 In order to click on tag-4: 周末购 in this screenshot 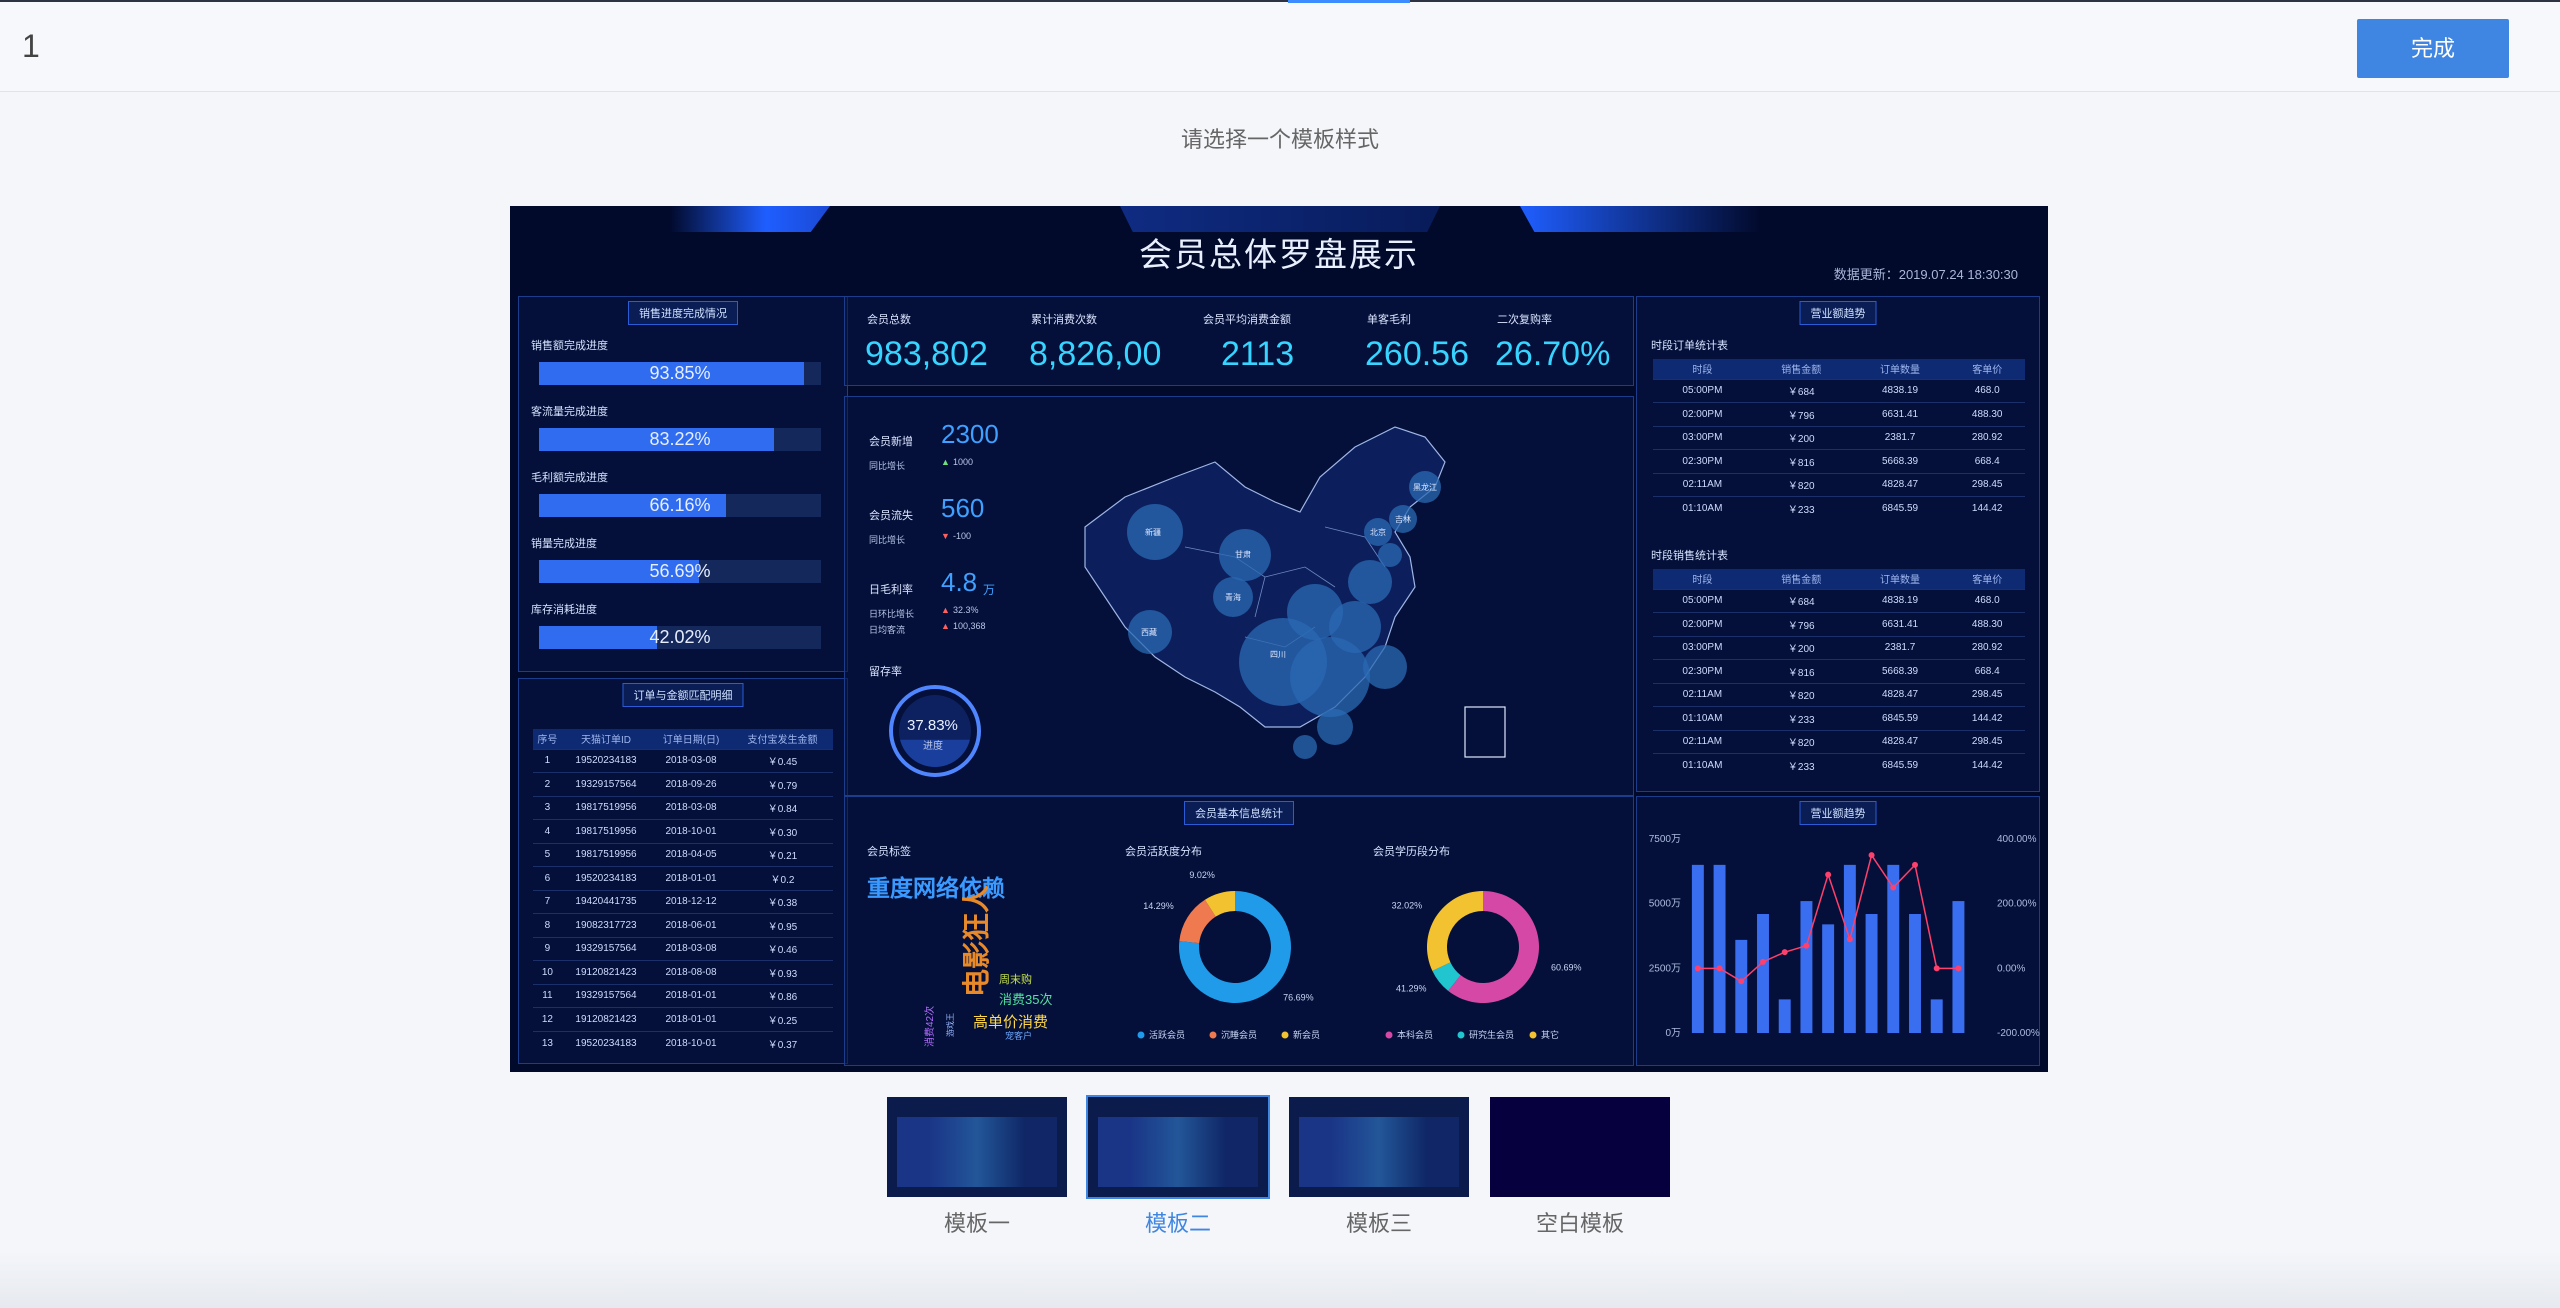, I will do `click(1015, 980)`.